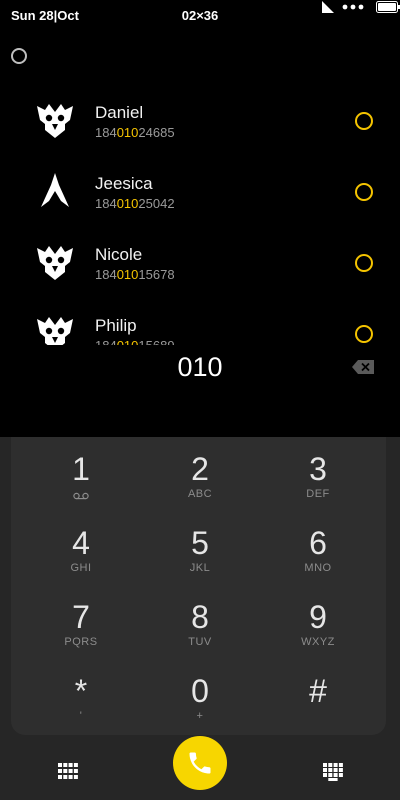  I want to click on key-digit: 7, so click(81, 617).